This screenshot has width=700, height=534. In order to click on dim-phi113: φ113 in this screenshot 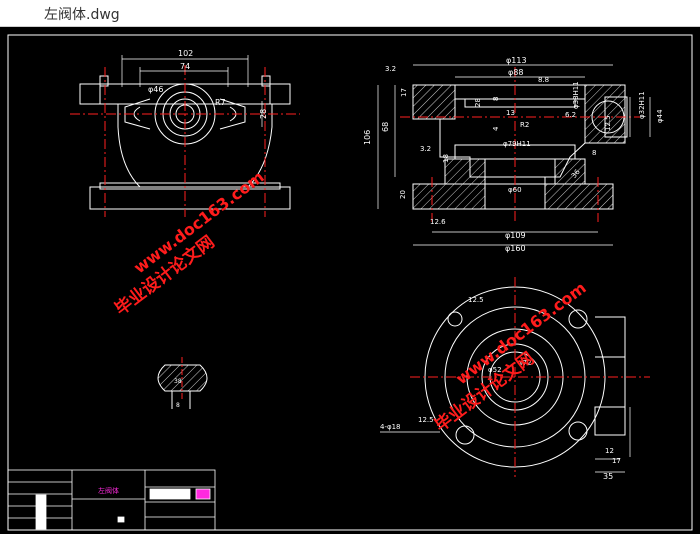, I will do `click(516, 60)`.